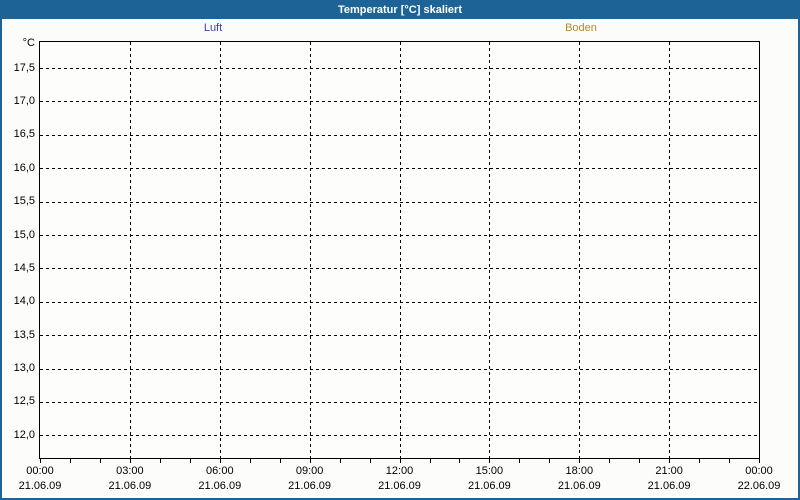 The height and width of the screenshot is (500, 800). I want to click on y-tick-label: 12,0, so click(24, 434).